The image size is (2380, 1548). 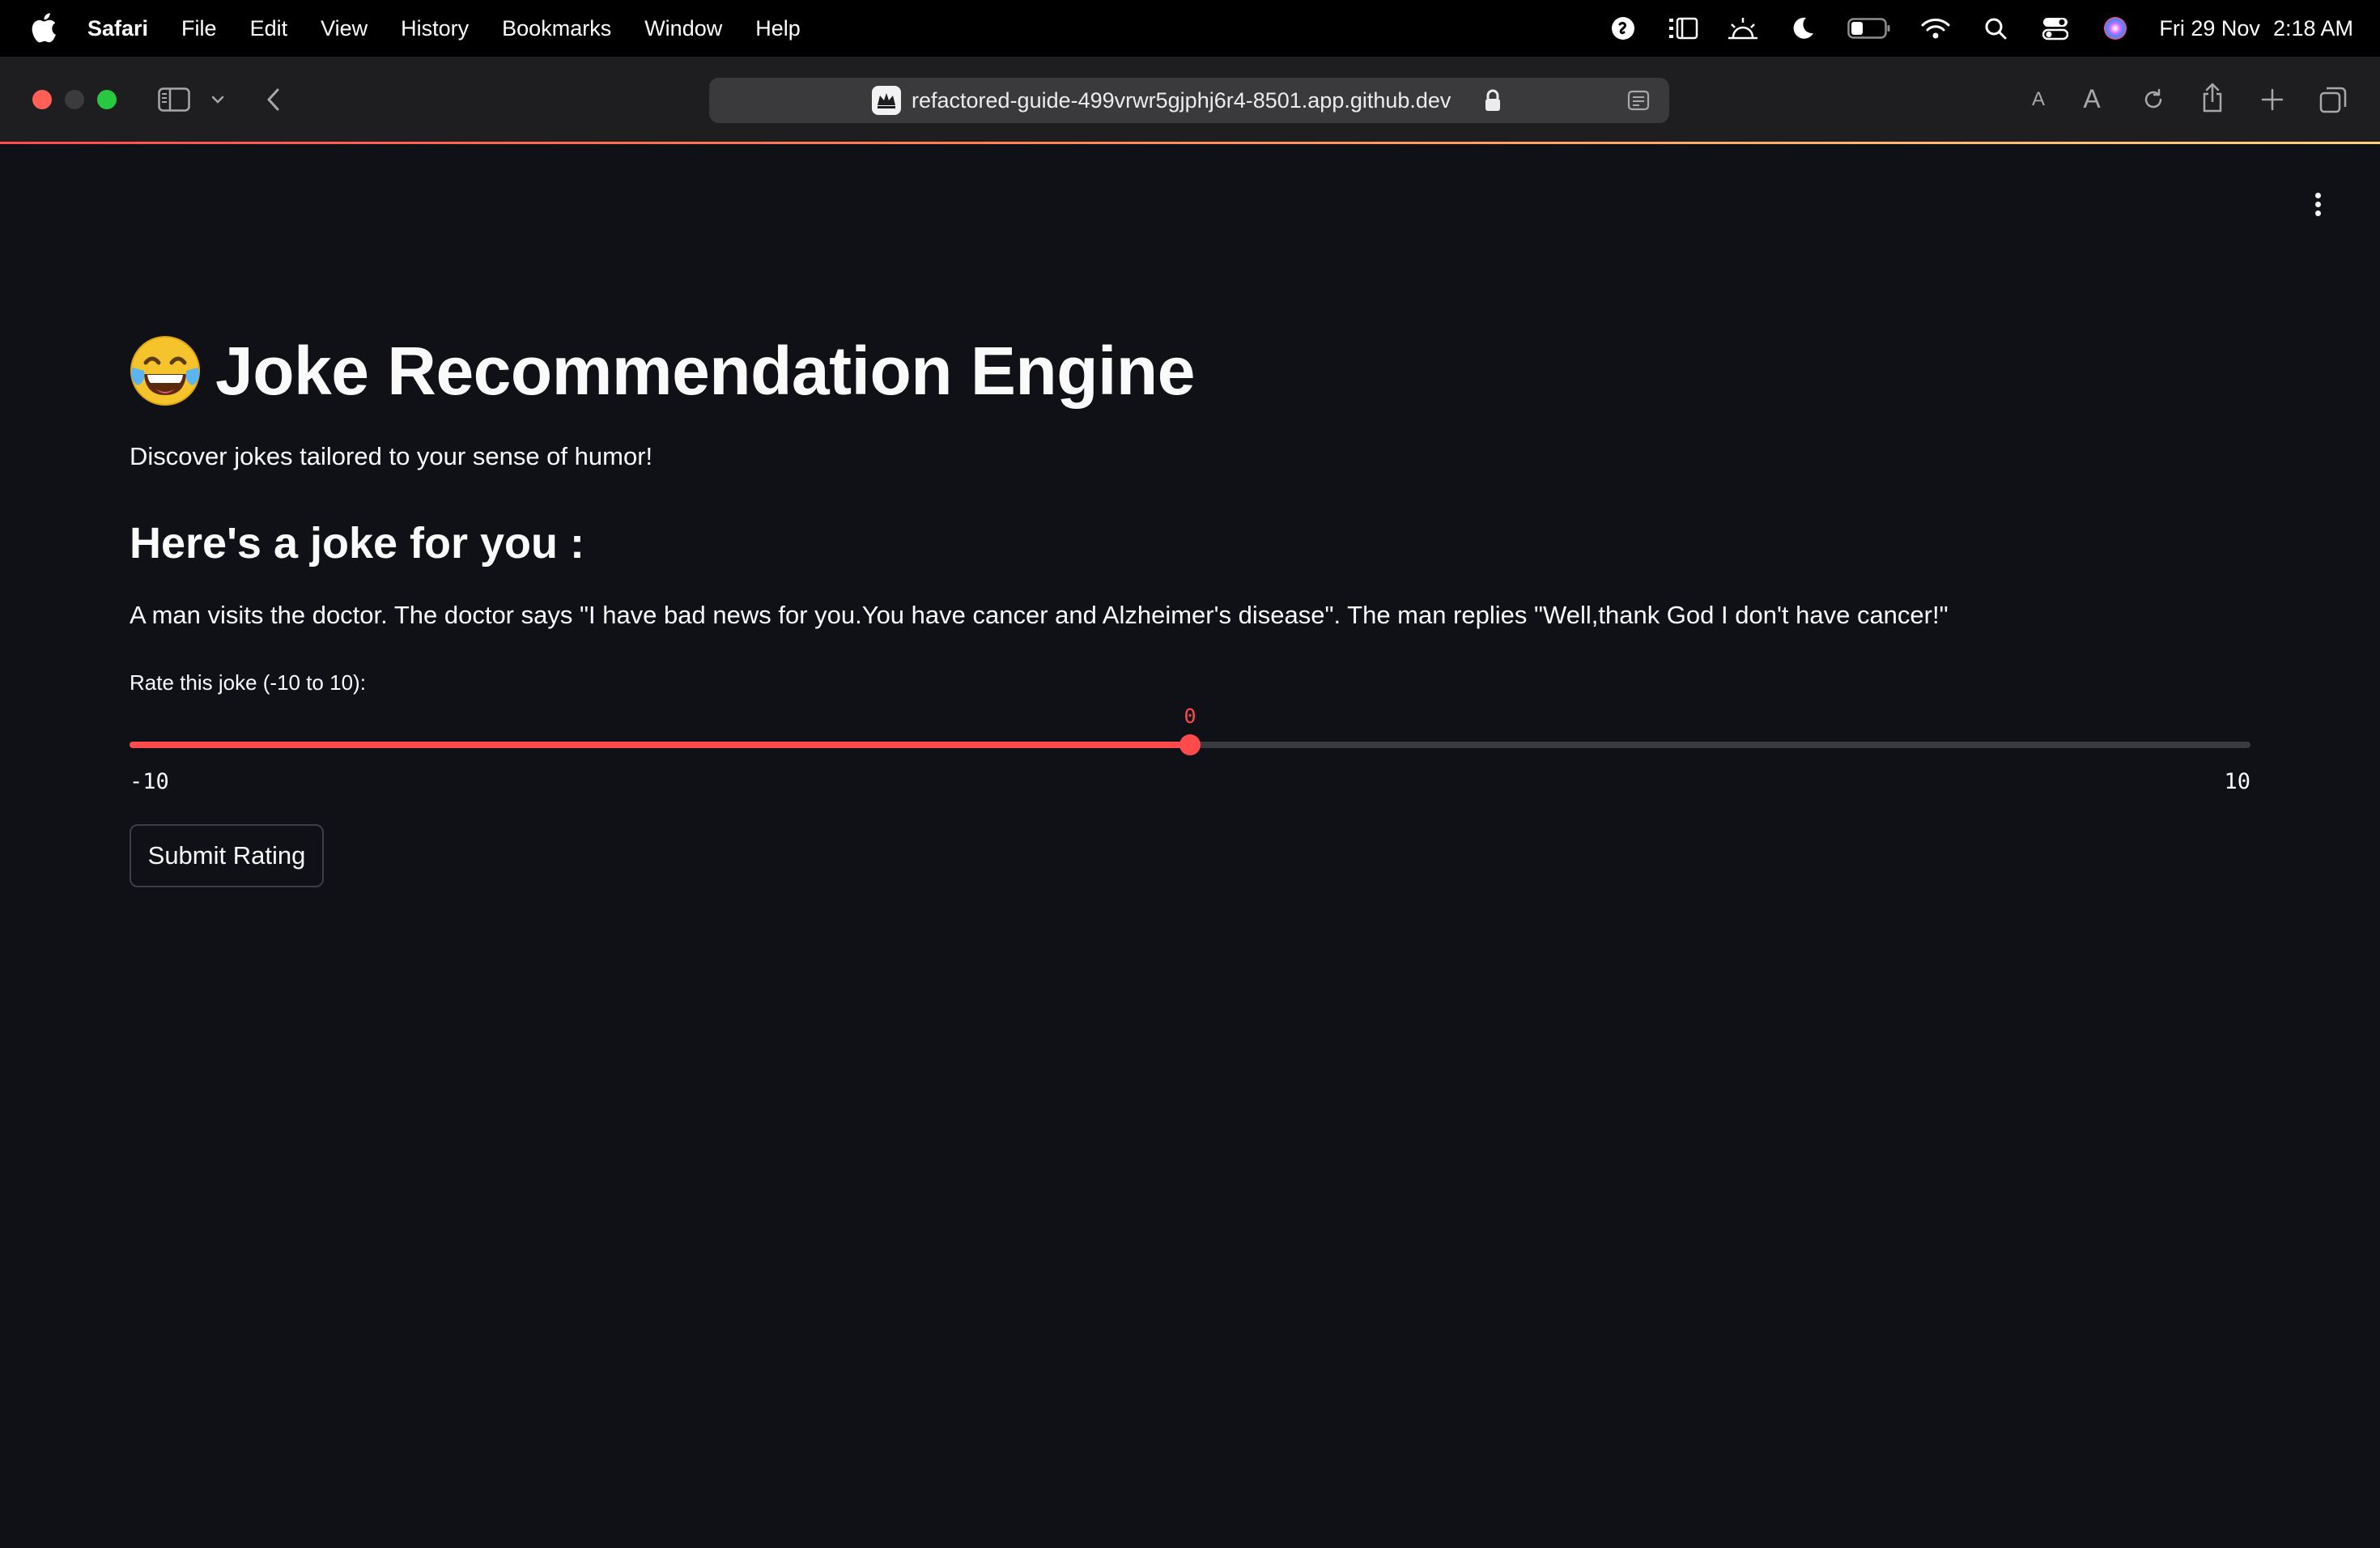 What do you see at coordinates (44, 27) in the screenshot?
I see `apple-logo-icon` at bounding box center [44, 27].